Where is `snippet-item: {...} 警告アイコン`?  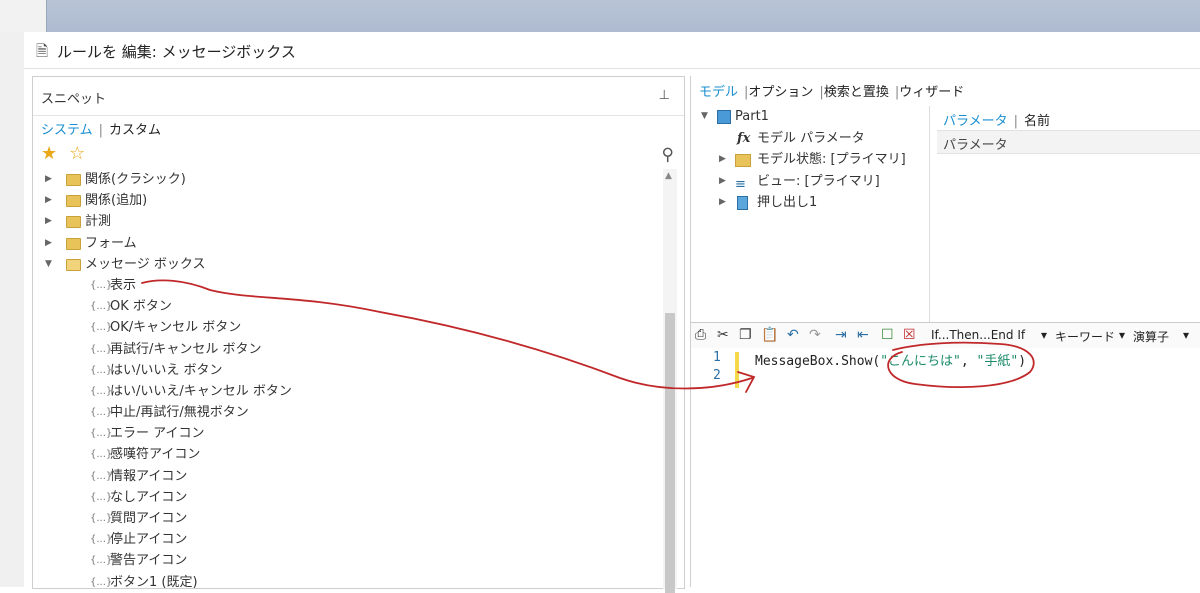
snippet-item: {...} 警告アイコン is located at coordinates (348, 560).